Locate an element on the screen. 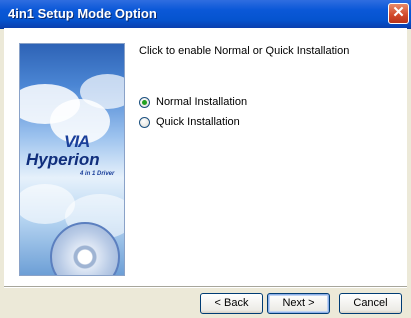  quick-installation-label: Quick Installation is located at coordinates (198, 122).